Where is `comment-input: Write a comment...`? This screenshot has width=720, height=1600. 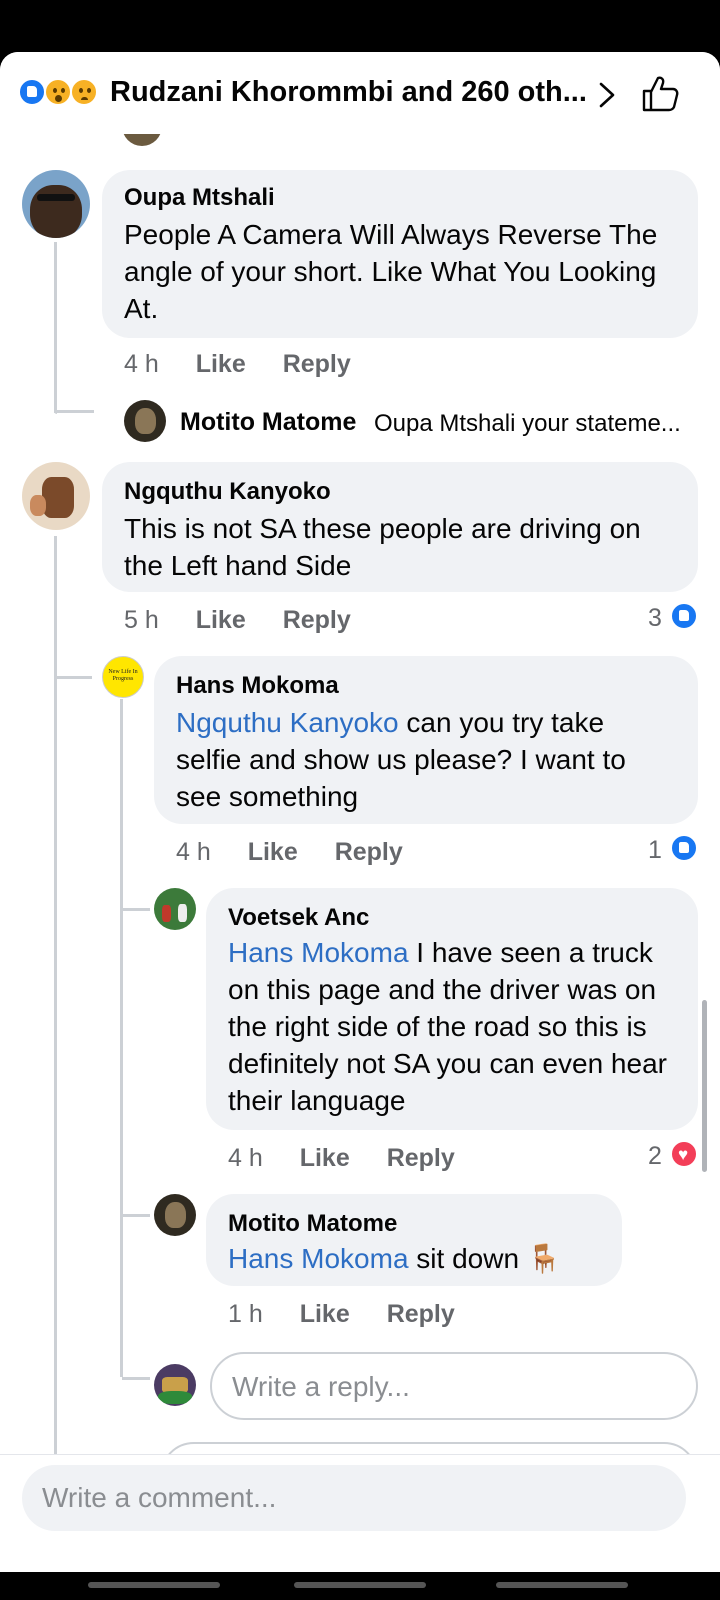 comment-input: Write a comment... is located at coordinates (354, 1498).